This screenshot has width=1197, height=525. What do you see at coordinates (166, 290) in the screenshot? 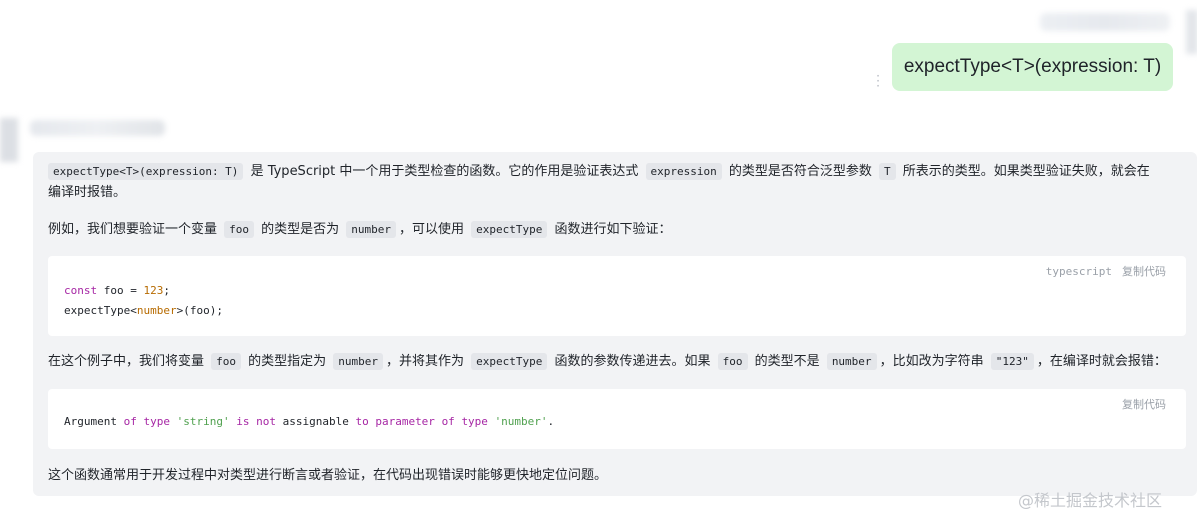
I see `code-token: ;` at bounding box center [166, 290].